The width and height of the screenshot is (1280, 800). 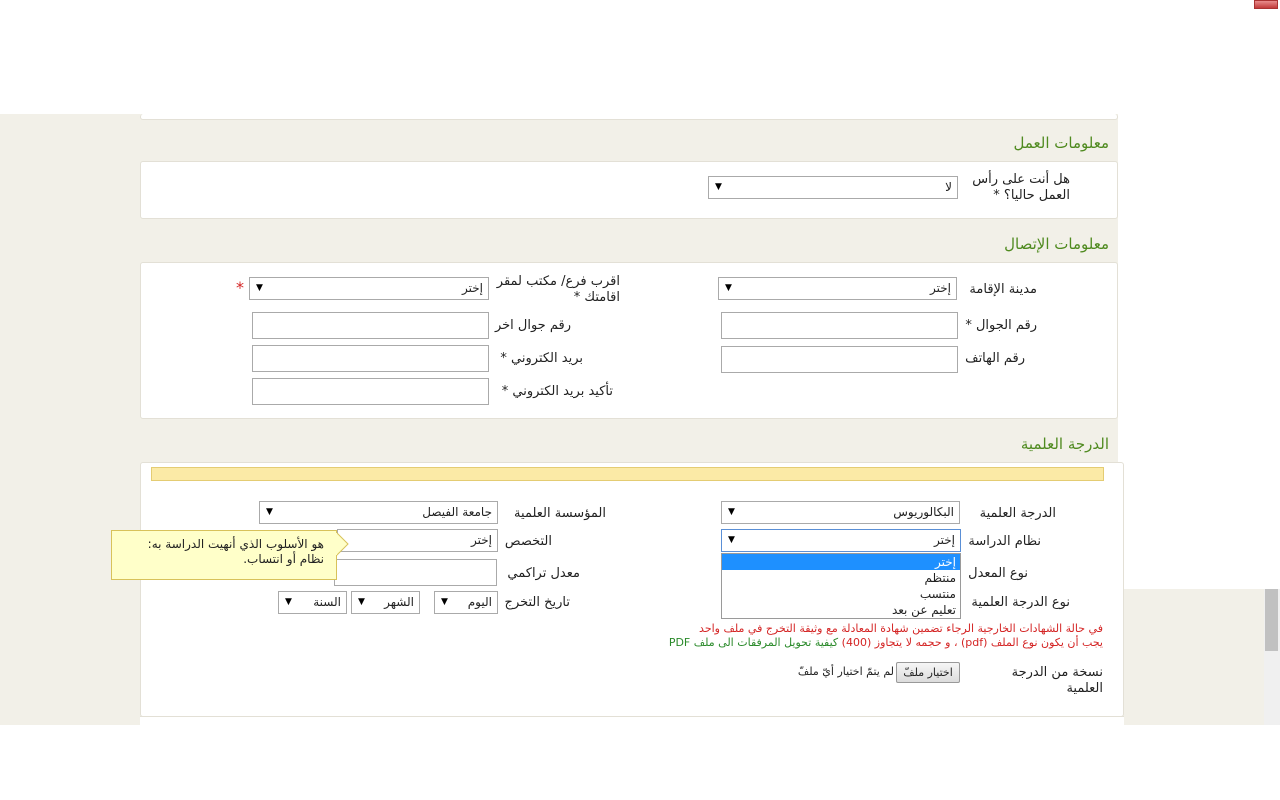 I want to click on study-system-option: إختر, so click(x=841, y=562).